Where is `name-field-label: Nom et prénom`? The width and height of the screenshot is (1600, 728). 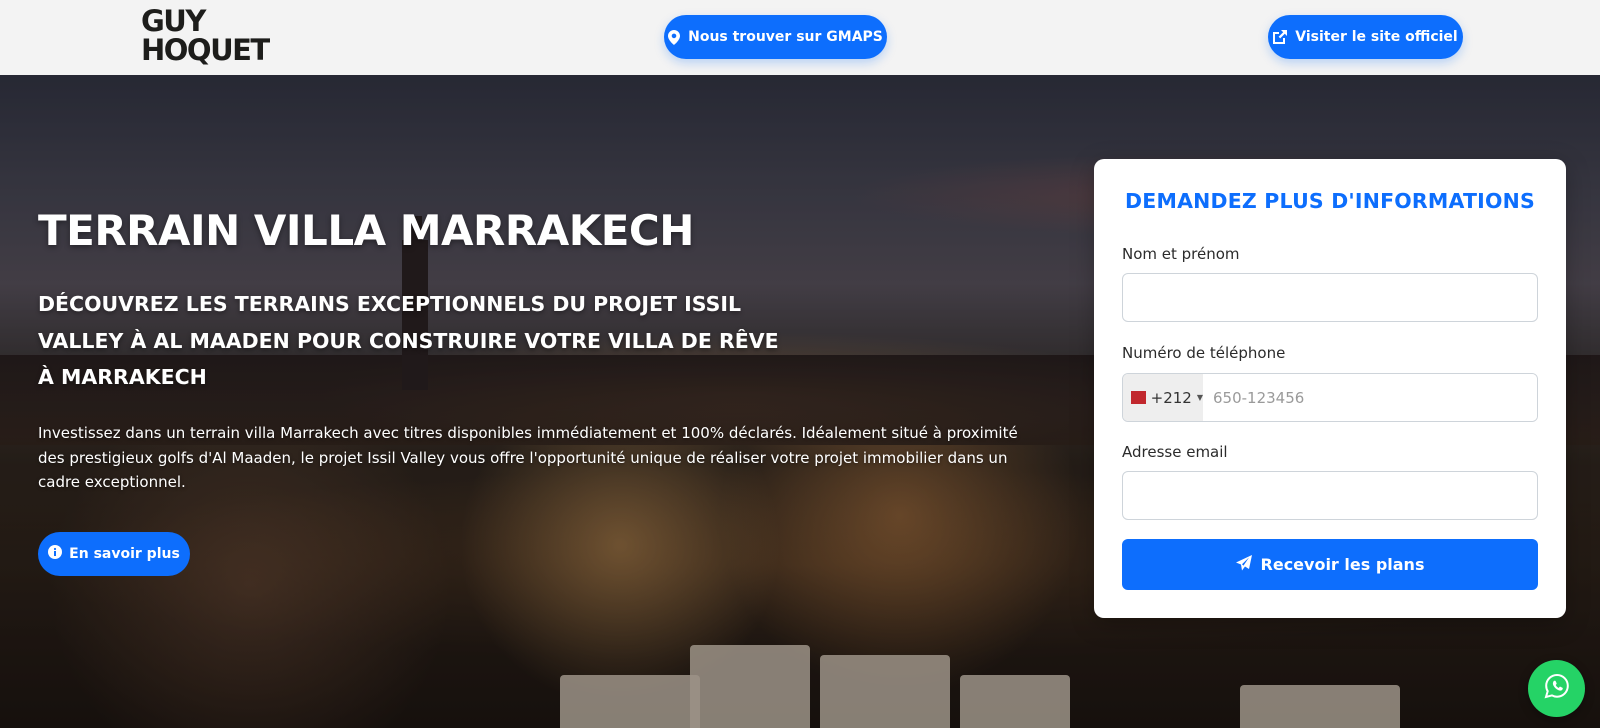 name-field-label: Nom et prénom is located at coordinates (1181, 254).